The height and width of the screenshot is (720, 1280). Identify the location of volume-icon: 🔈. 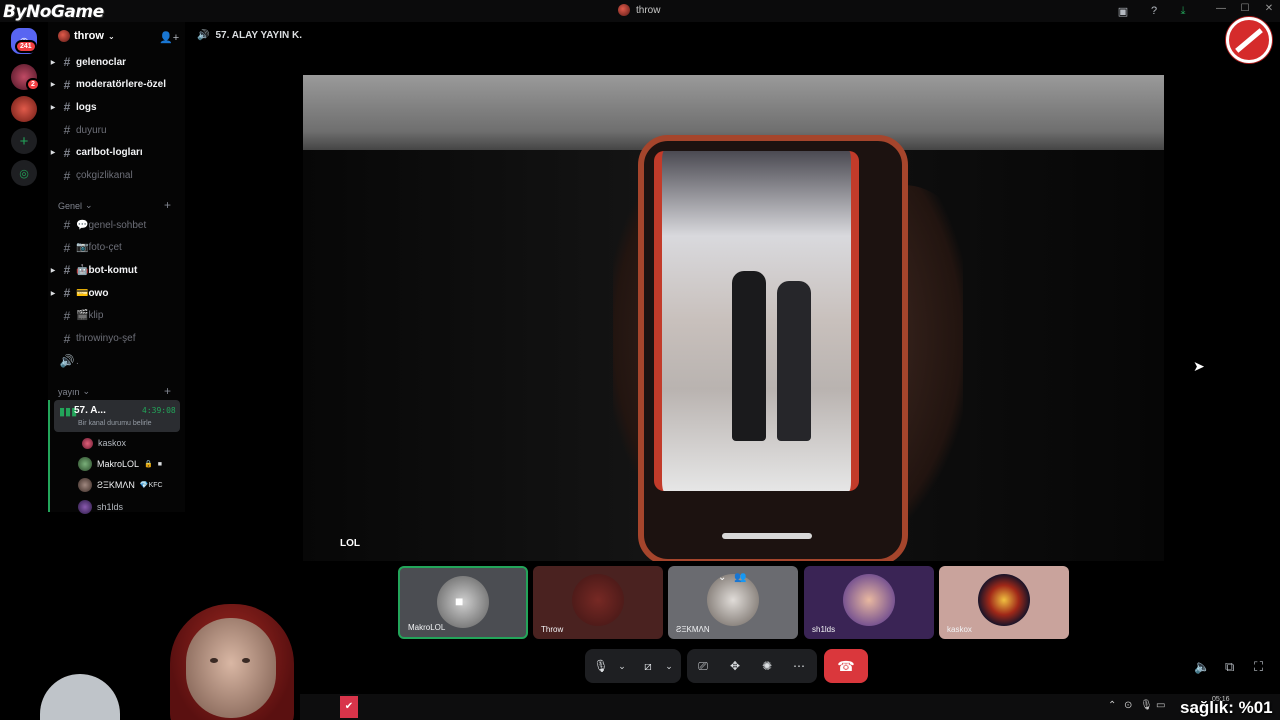
(1202, 667).